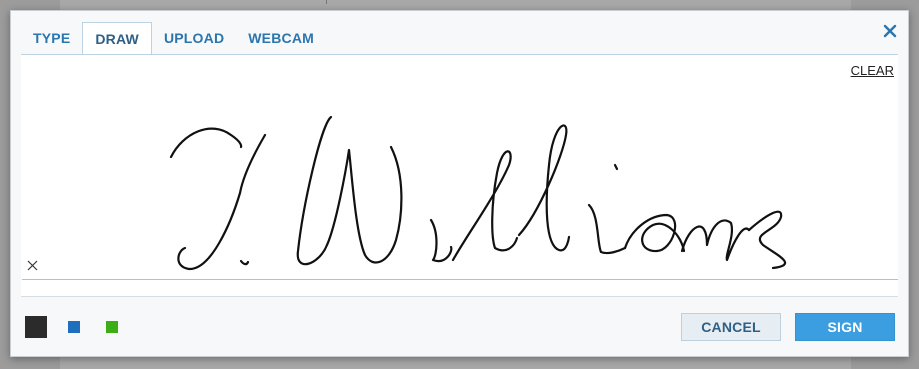 This screenshot has width=919, height=369. Describe the element at coordinates (460, 279) in the screenshot. I see `signature-baseline` at that location.